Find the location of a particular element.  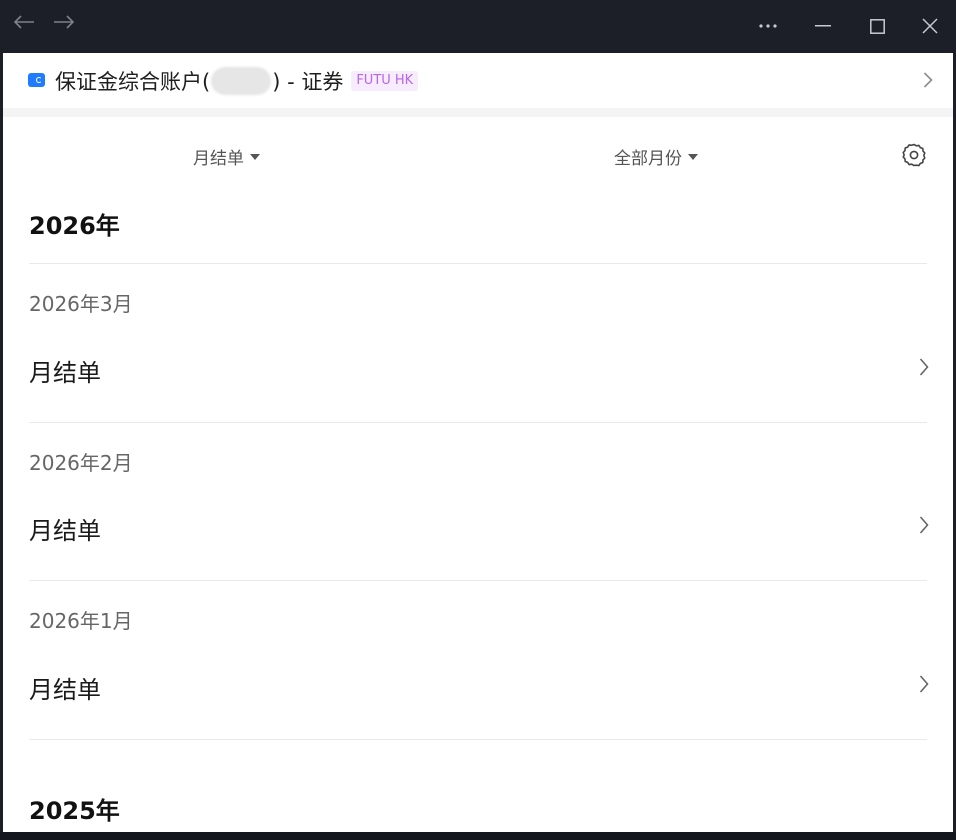

month-label: 2026年2月 is located at coordinates (81, 463).